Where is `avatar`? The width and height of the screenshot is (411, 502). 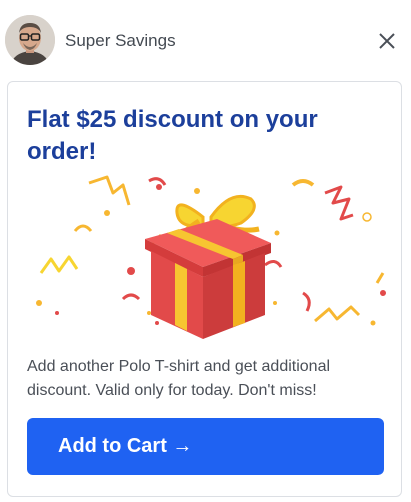
avatar is located at coordinates (30, 40).